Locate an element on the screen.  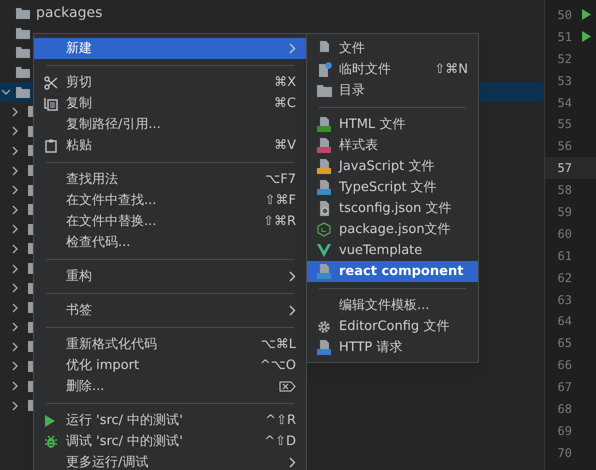
menu-item-label: 调试 'src/ 中的测试' is located at coordinates (125, 441).